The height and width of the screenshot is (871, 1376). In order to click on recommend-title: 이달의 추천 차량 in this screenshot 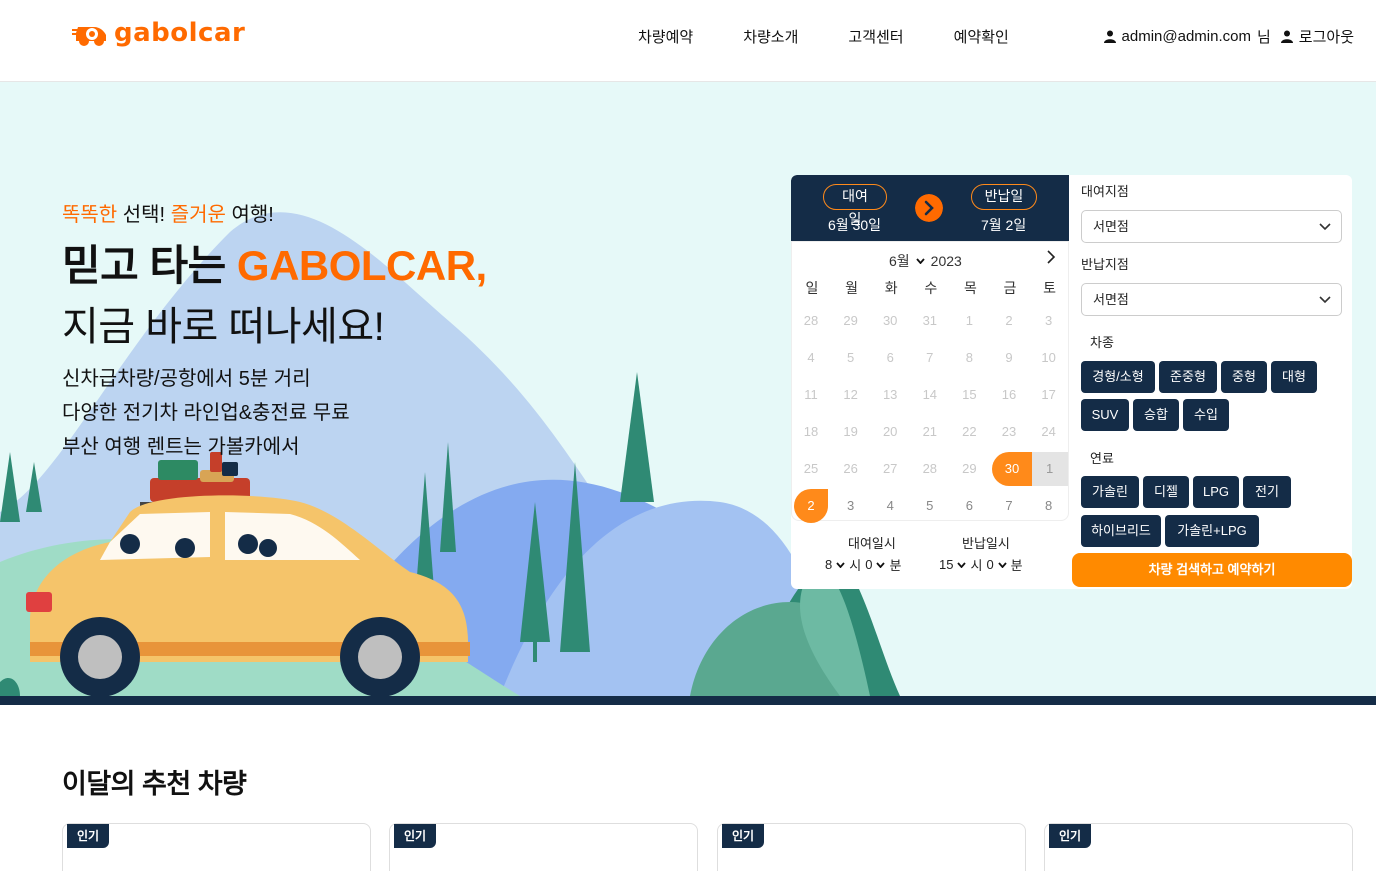, I will do `click(154, 784)`.